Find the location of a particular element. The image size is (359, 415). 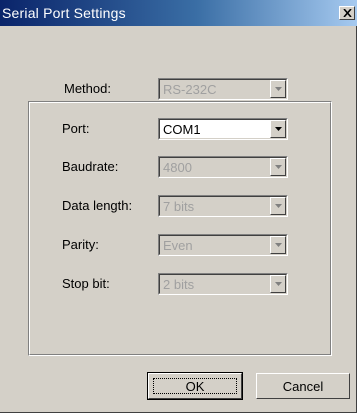

close-icon is located at coordinates (347, 13).